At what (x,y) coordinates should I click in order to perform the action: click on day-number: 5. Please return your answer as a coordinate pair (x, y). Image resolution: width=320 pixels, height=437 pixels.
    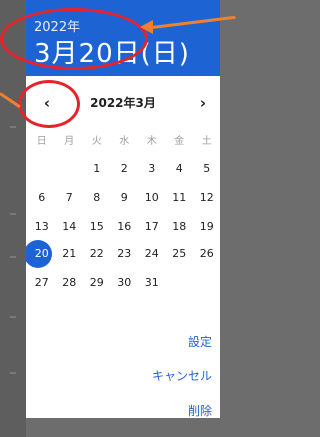
    Looking at the image, I should click on (207, 168).